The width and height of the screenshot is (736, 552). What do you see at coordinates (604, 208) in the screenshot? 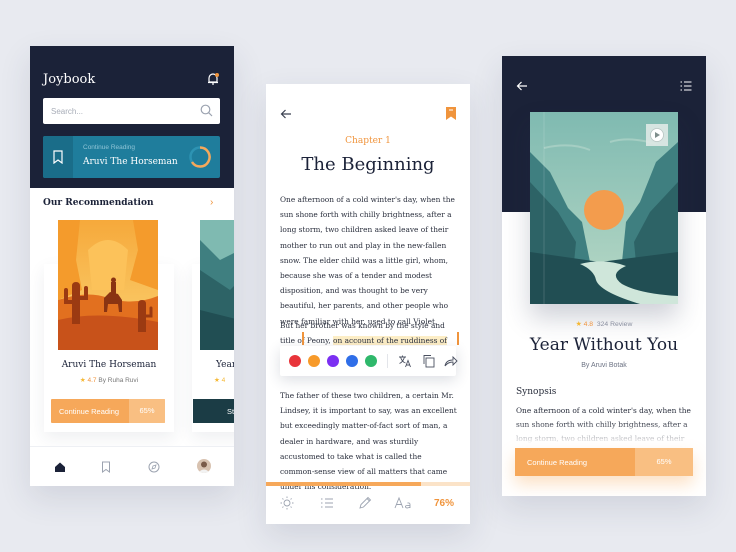
I see `book-cover-valley` at bounding box center [604, 208].